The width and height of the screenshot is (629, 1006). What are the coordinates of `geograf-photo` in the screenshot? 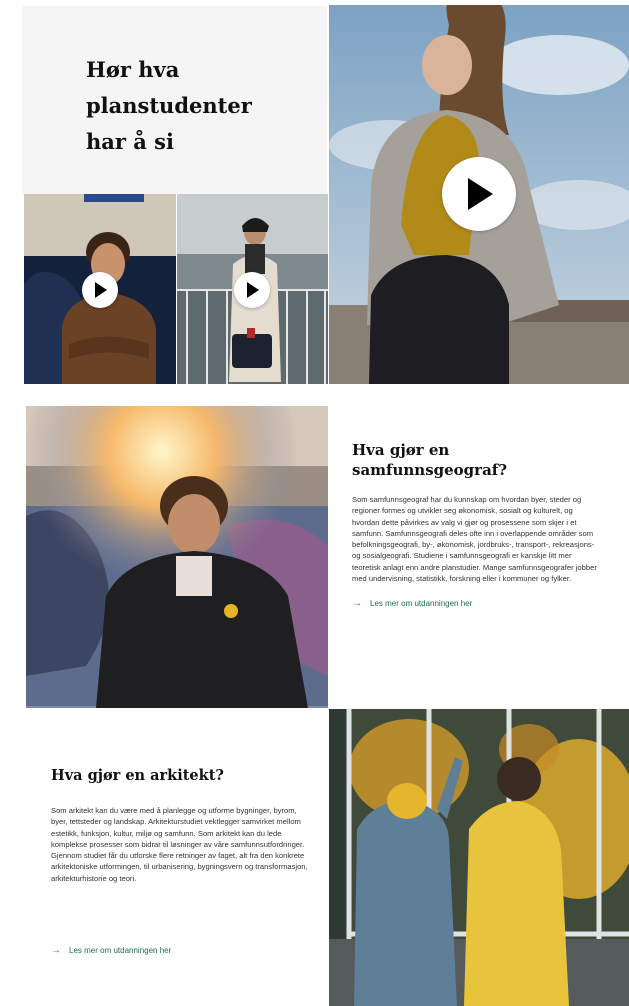 It's located at (177, 557).